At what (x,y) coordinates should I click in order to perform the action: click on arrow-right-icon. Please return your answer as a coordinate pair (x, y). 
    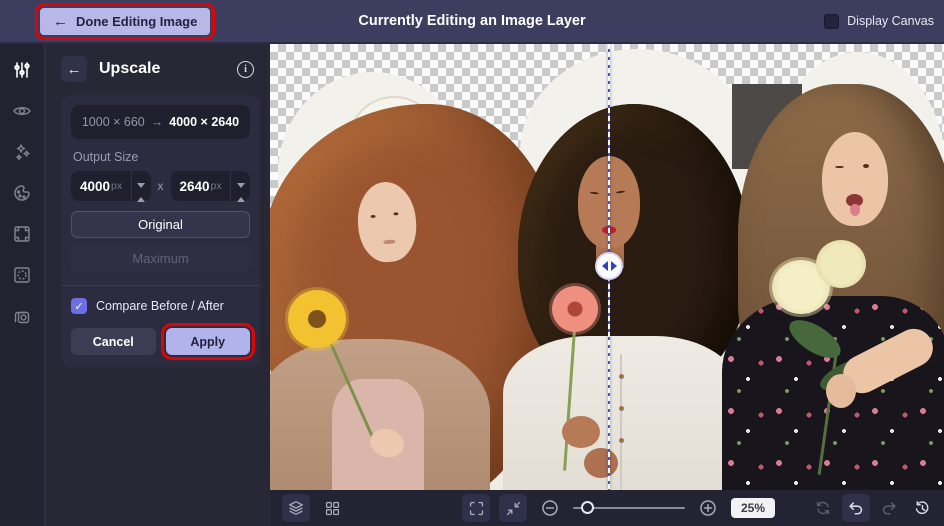
    Looking at the image, I should click on (613, 266).